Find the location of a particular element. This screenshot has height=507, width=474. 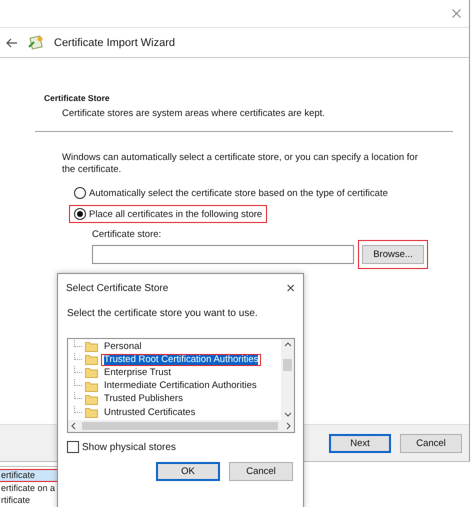

footer-button: Next is located at coordinates (360, 443).